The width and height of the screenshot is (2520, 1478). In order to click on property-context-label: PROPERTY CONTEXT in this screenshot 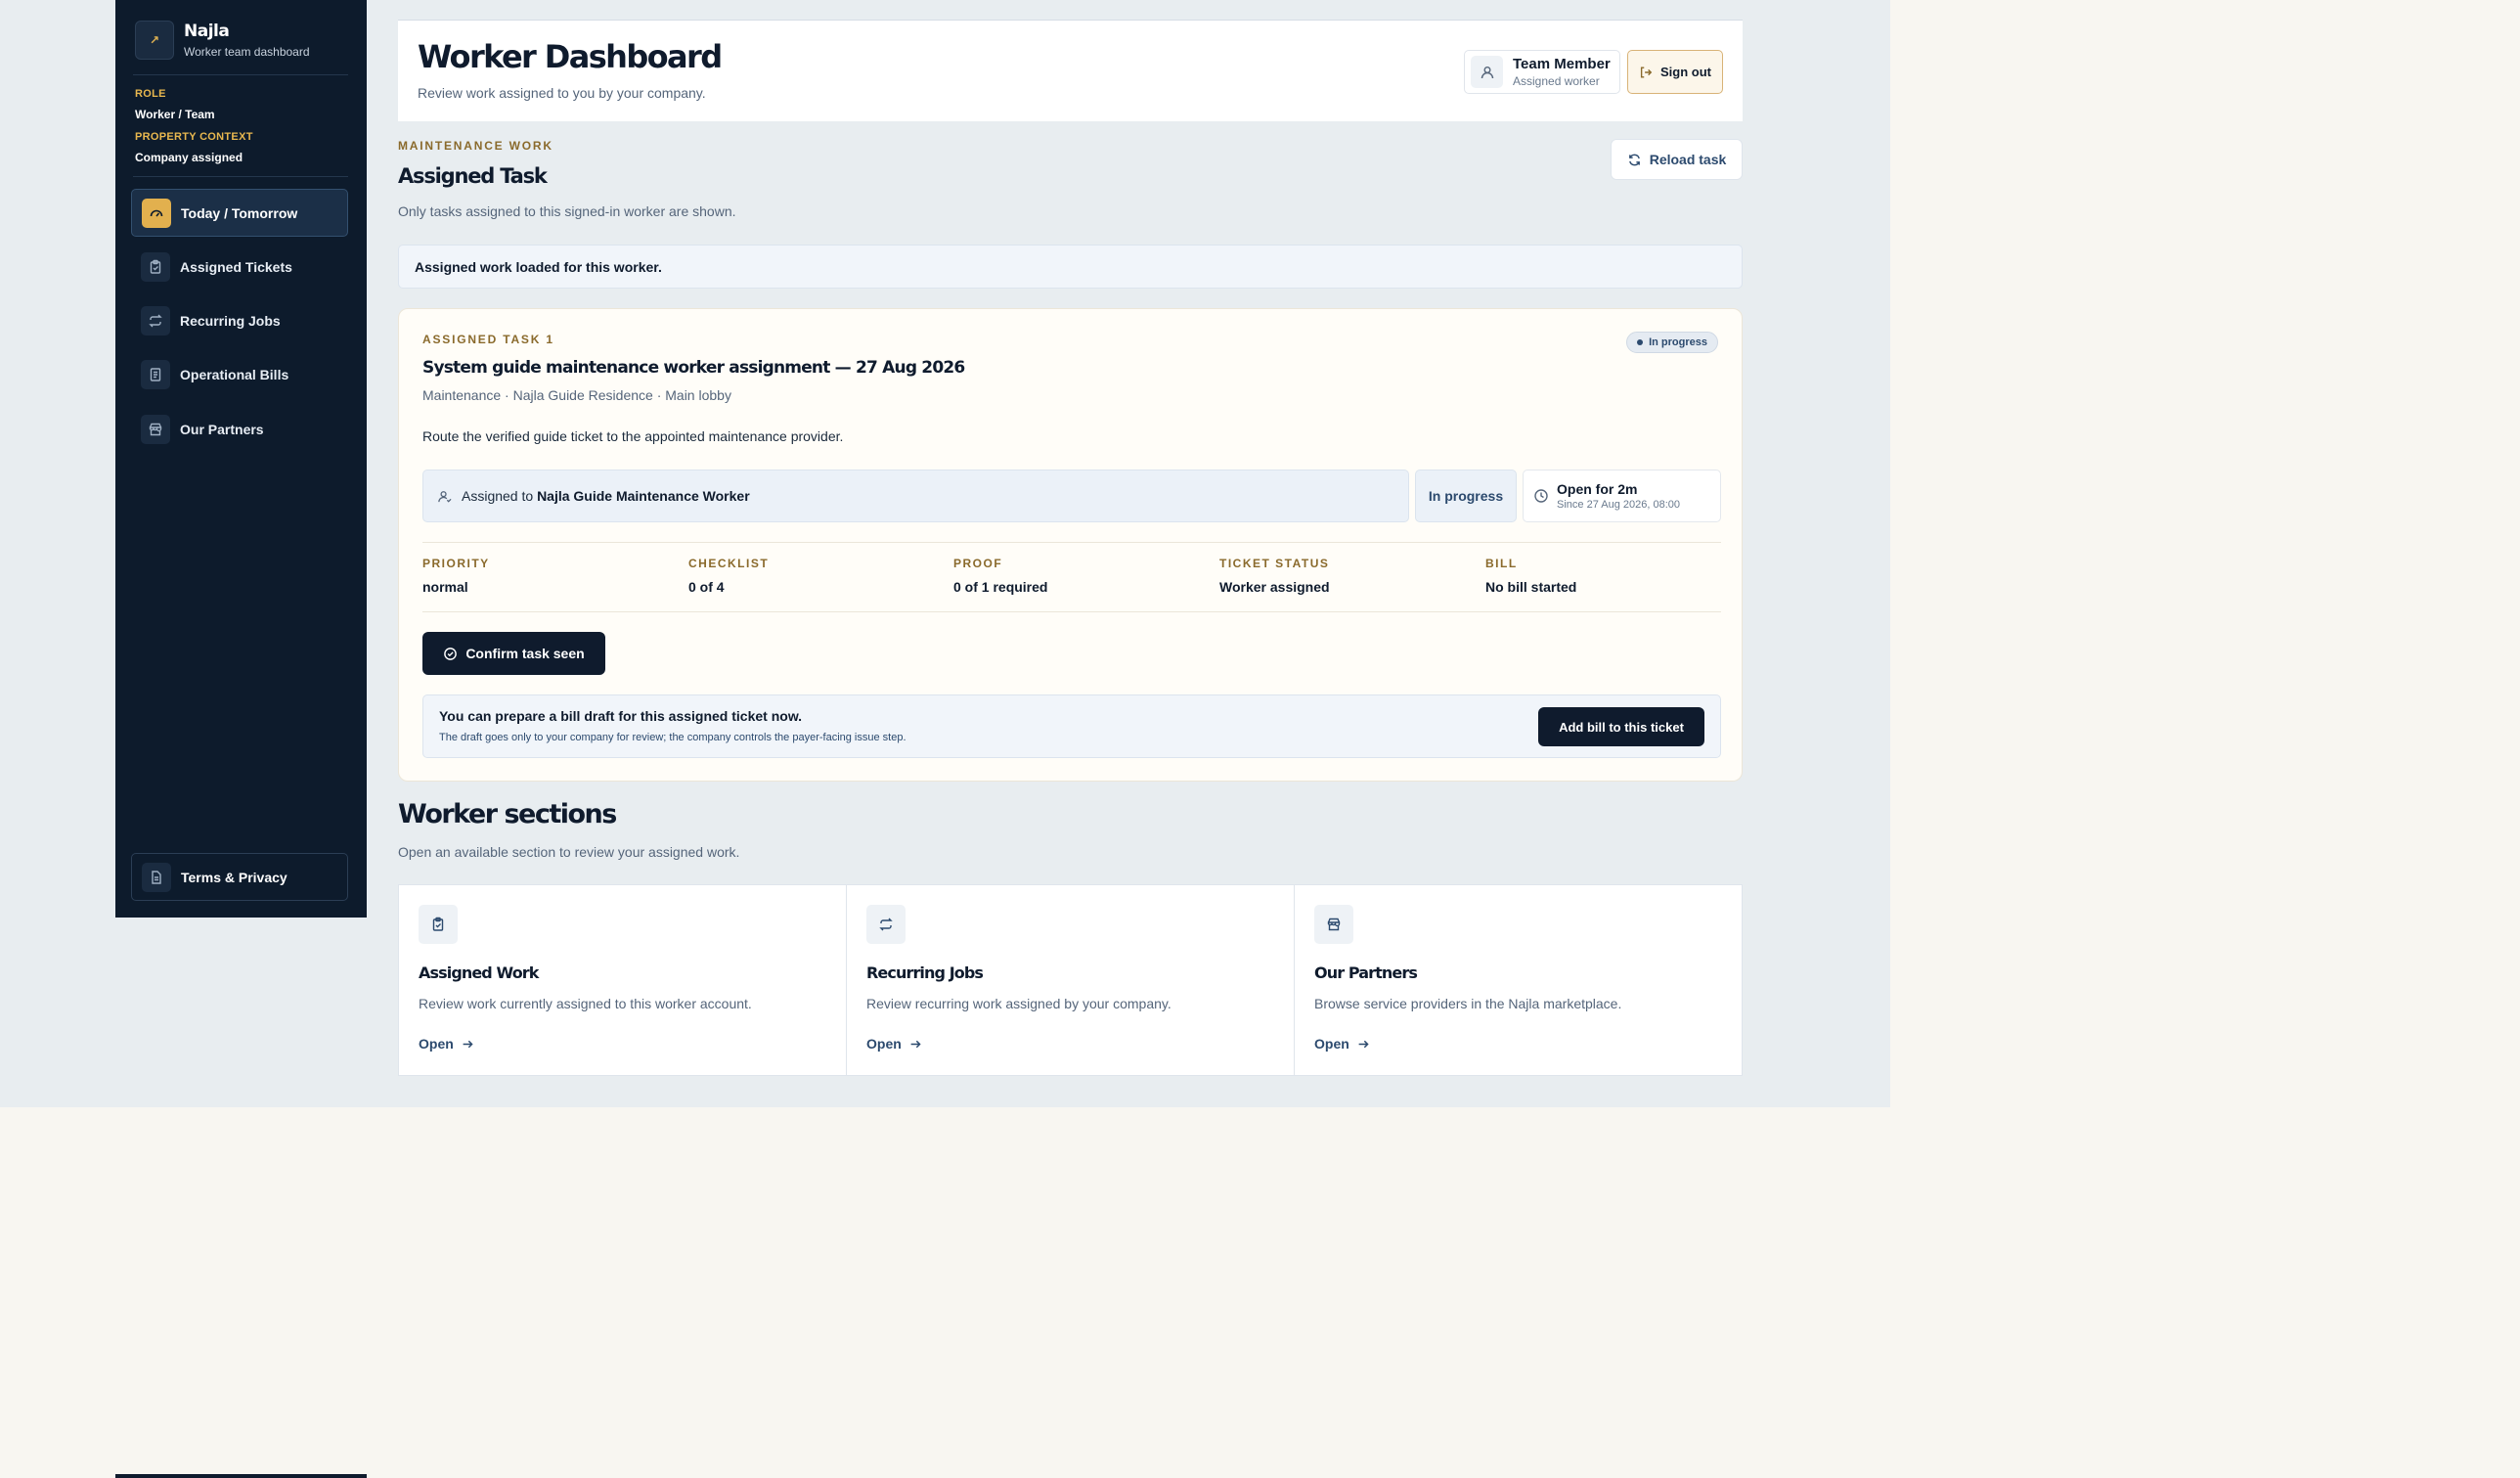, I will do `click(194, 137)`.